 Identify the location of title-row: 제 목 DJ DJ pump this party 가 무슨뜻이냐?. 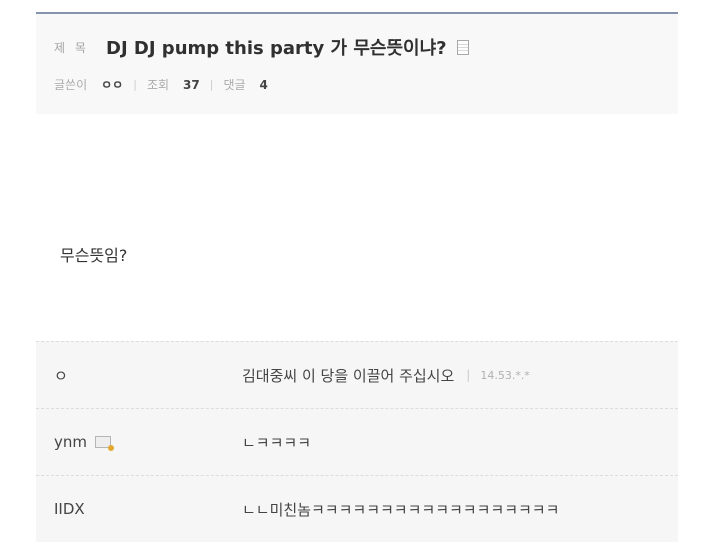
(261, 47).